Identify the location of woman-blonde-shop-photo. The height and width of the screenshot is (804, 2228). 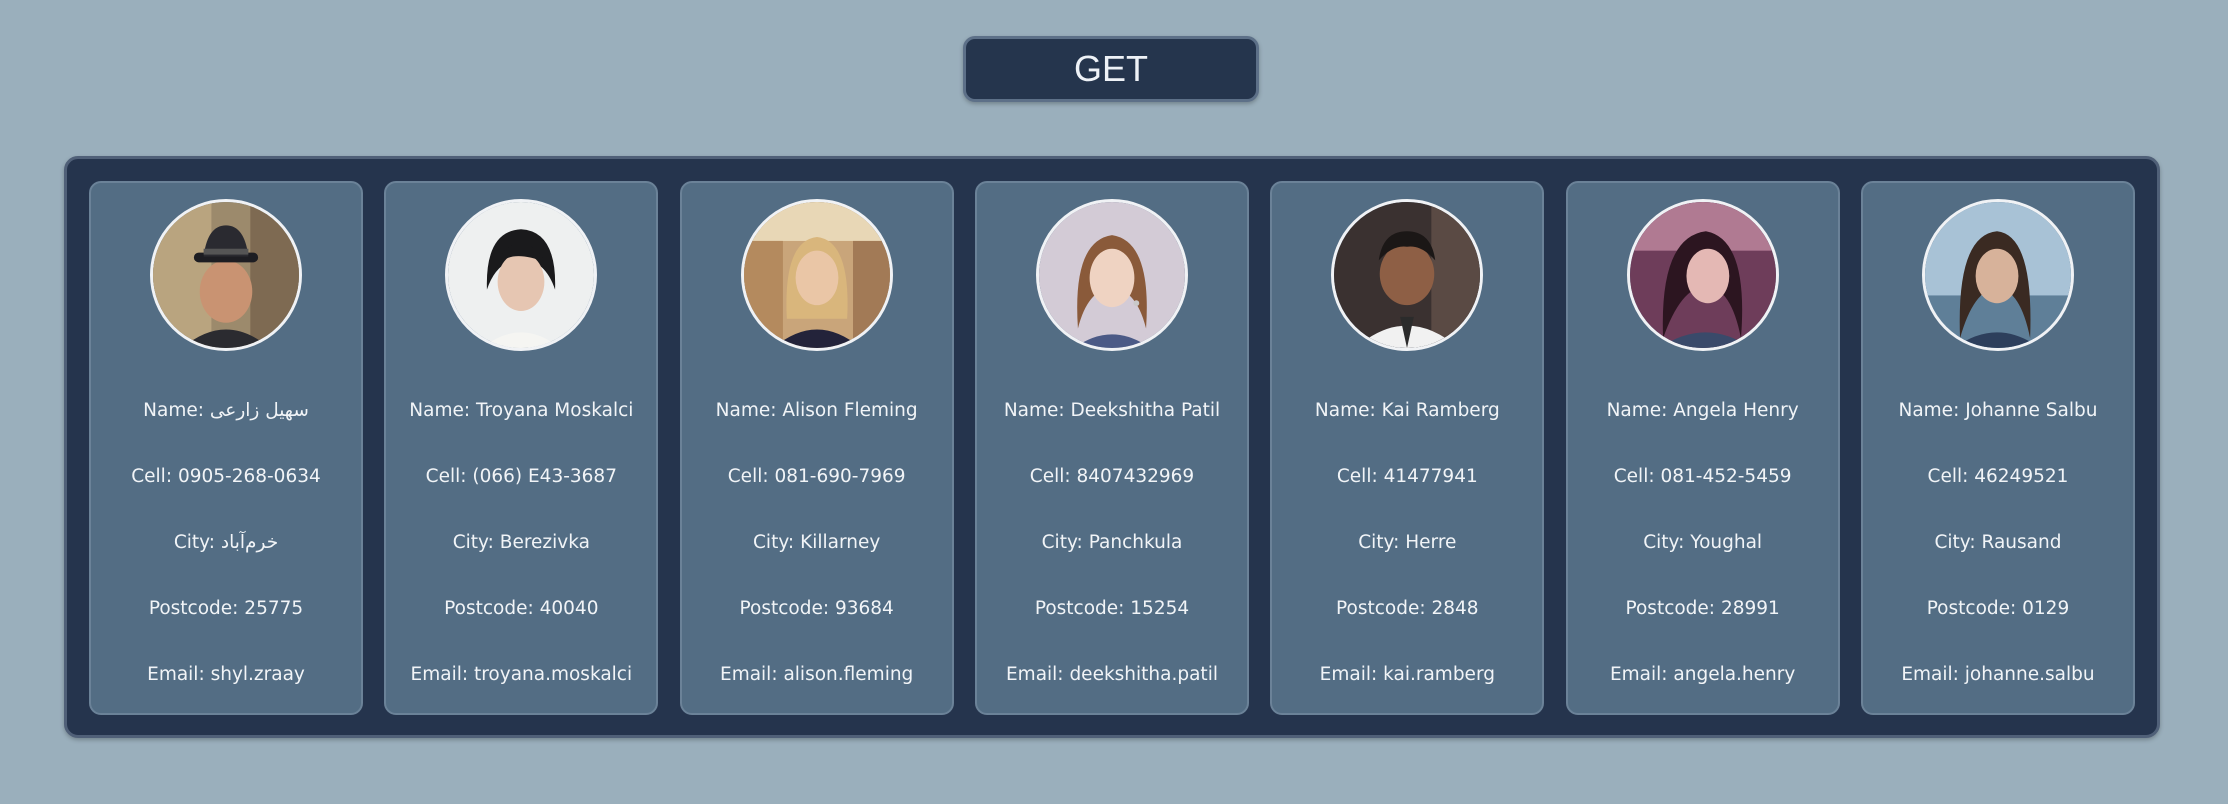
(816, 275).